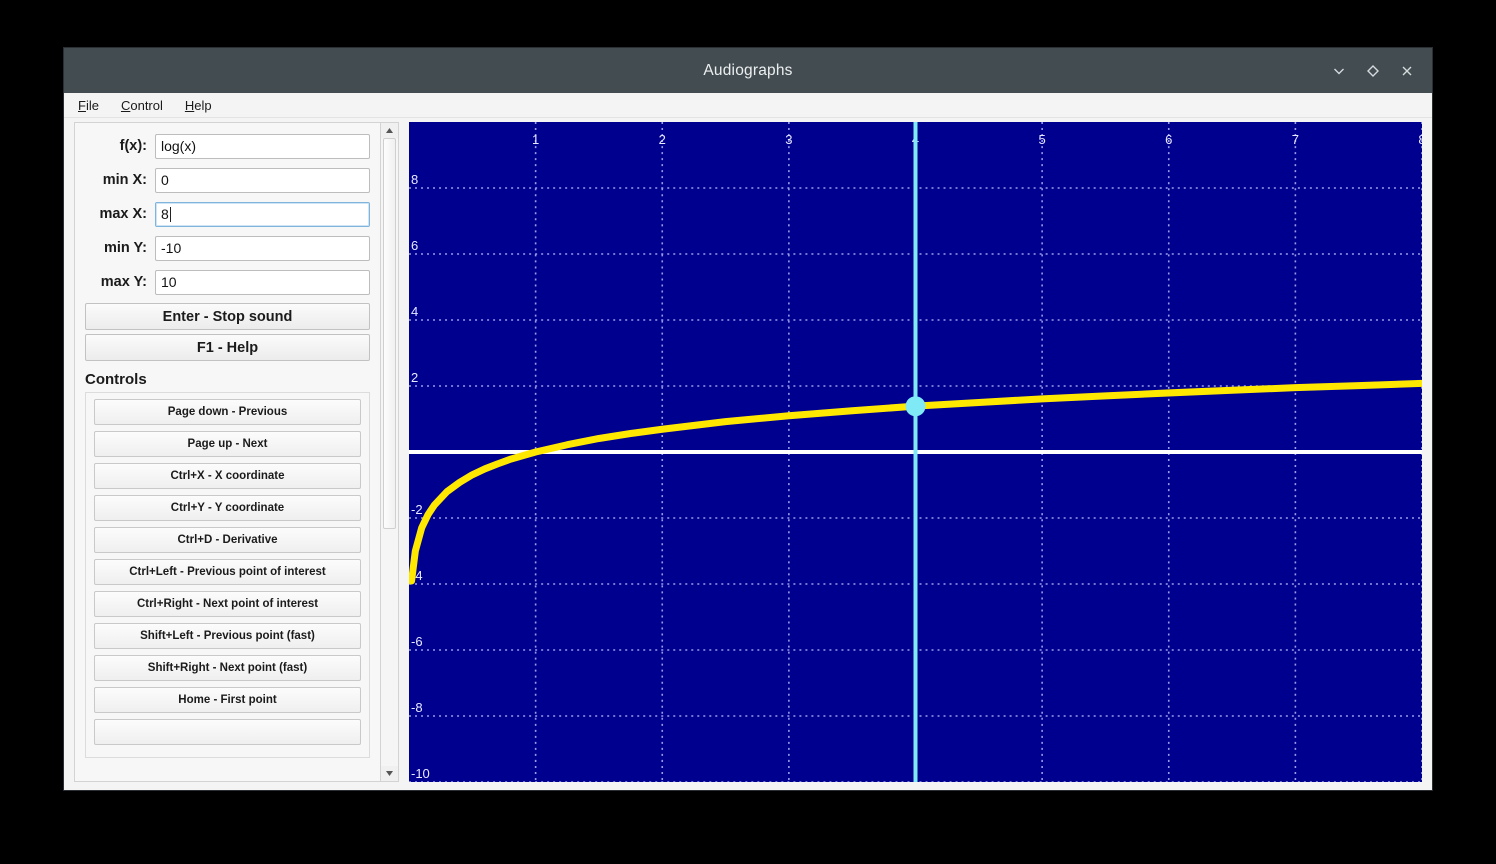 Image resolution: width=1496 pixels, height=864 pixels. Describe the element at coordinates (123, 214) in the screenshot. I see `label-maxx: max X:` at that location.